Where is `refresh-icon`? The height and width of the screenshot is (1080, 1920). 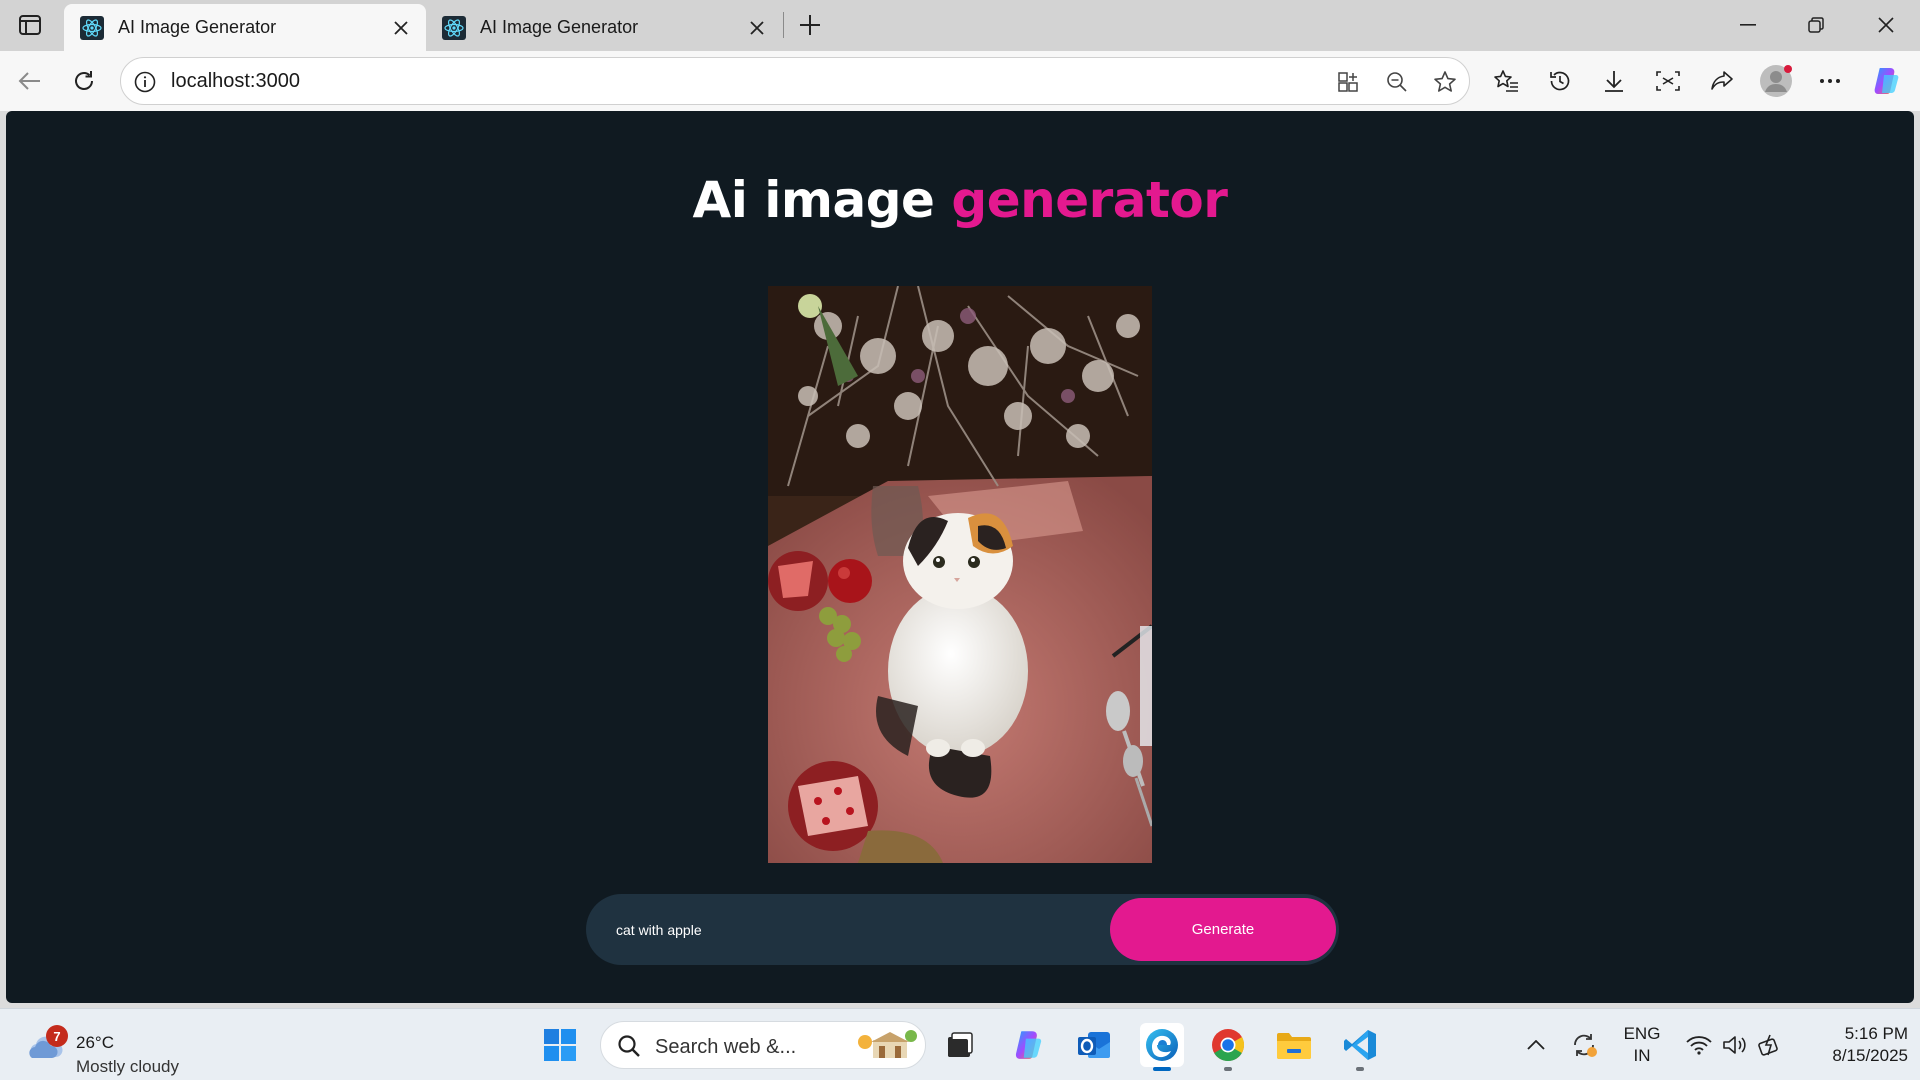 refresh-icon is located at coordinates (84, 81).